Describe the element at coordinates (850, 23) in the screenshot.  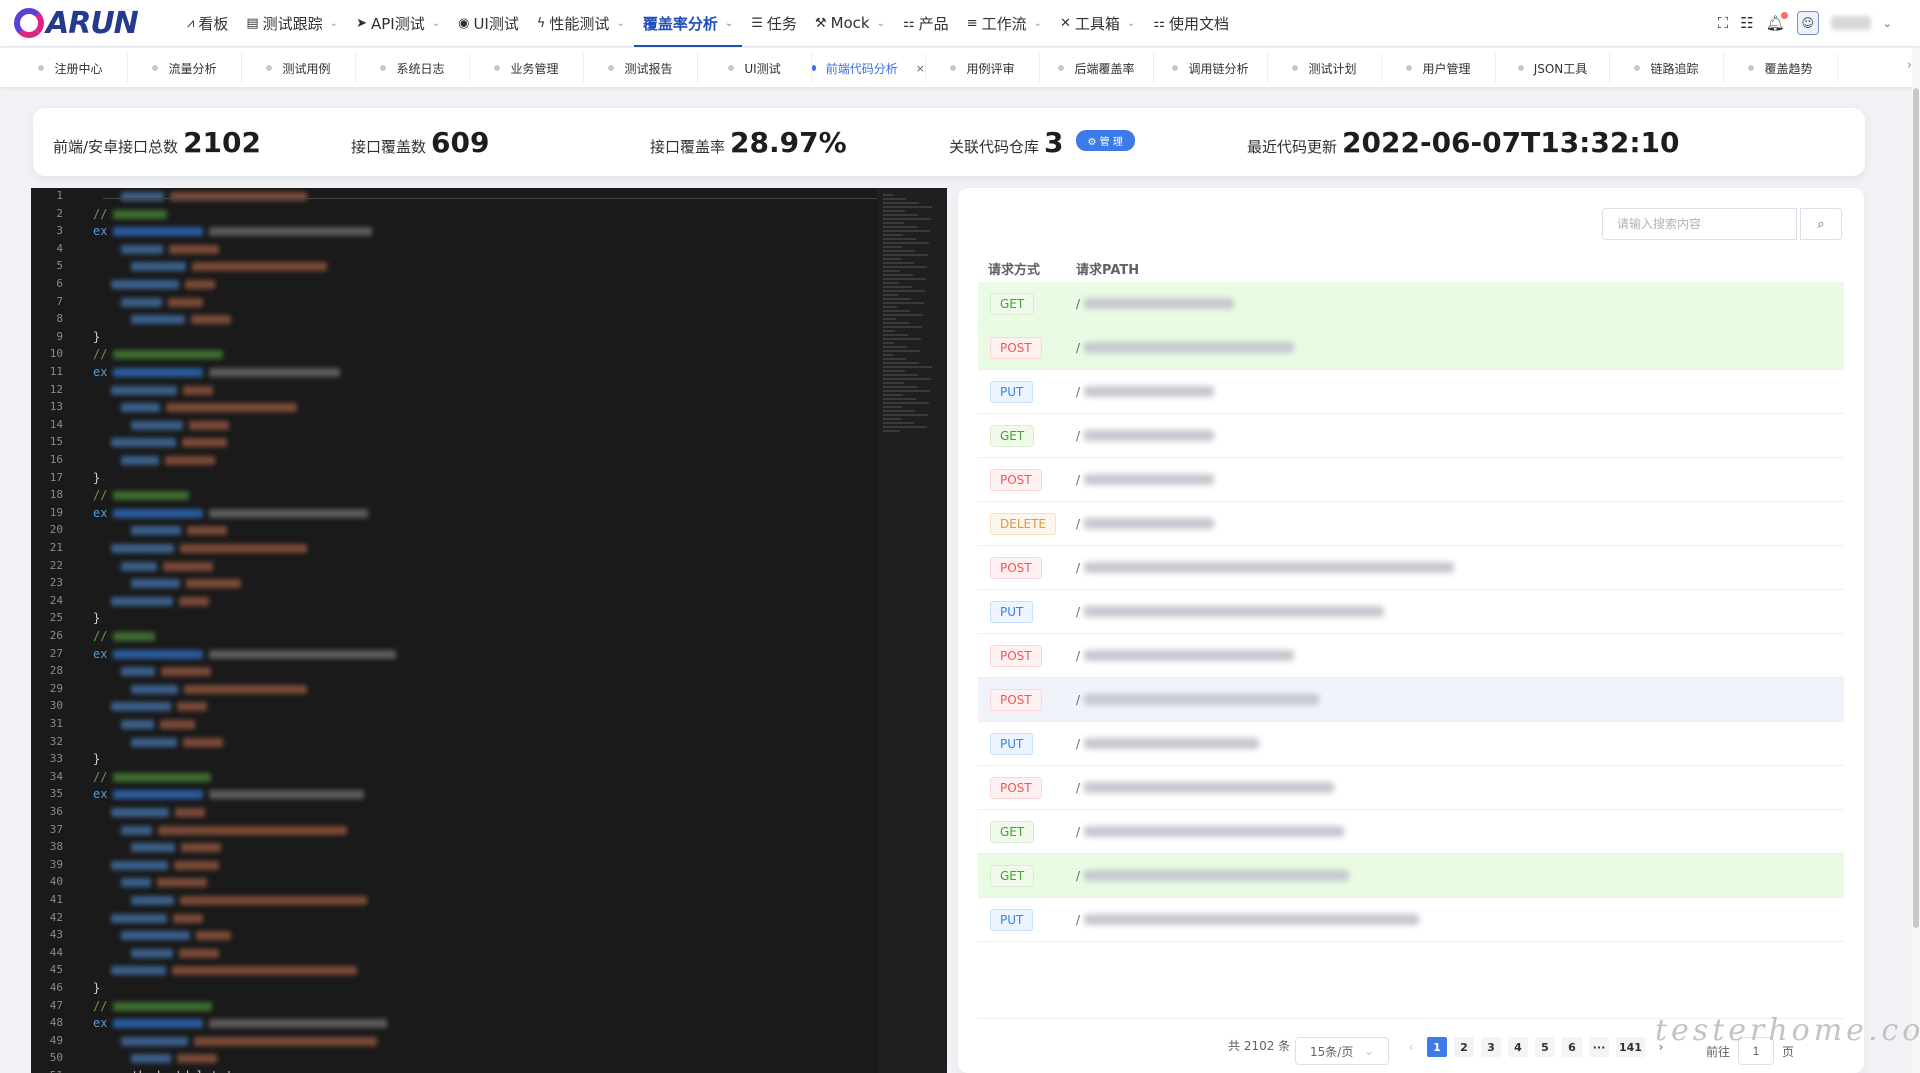
I see `nav-item-7: ⚒ Mock ⌄` at that location.